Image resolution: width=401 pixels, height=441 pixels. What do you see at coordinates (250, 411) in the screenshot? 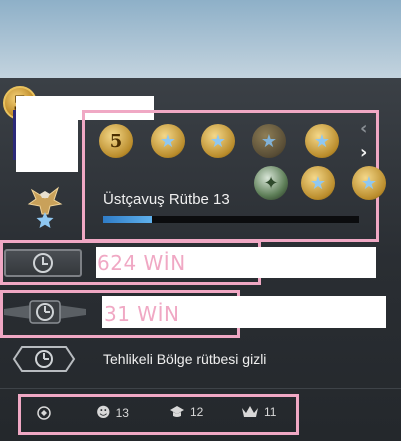
I see `crown-icon` at bounding box center [250, 411].